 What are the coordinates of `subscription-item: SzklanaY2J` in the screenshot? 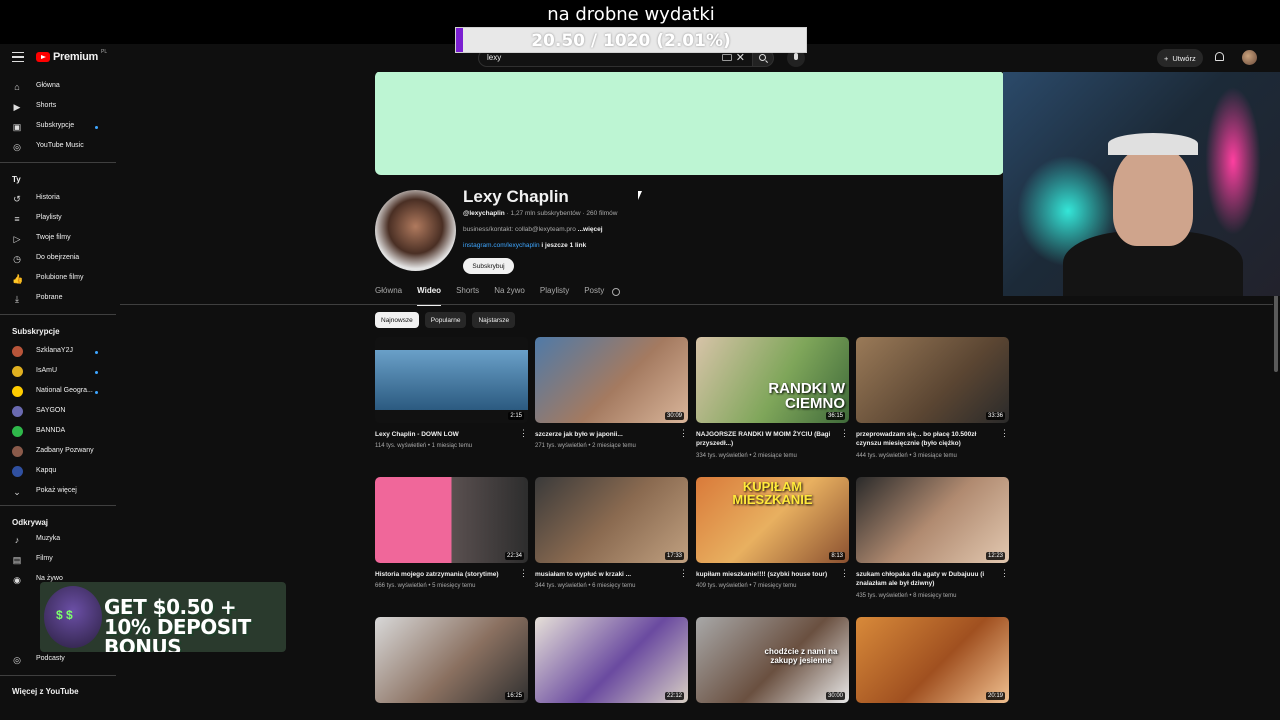 It's located at (58, 352).